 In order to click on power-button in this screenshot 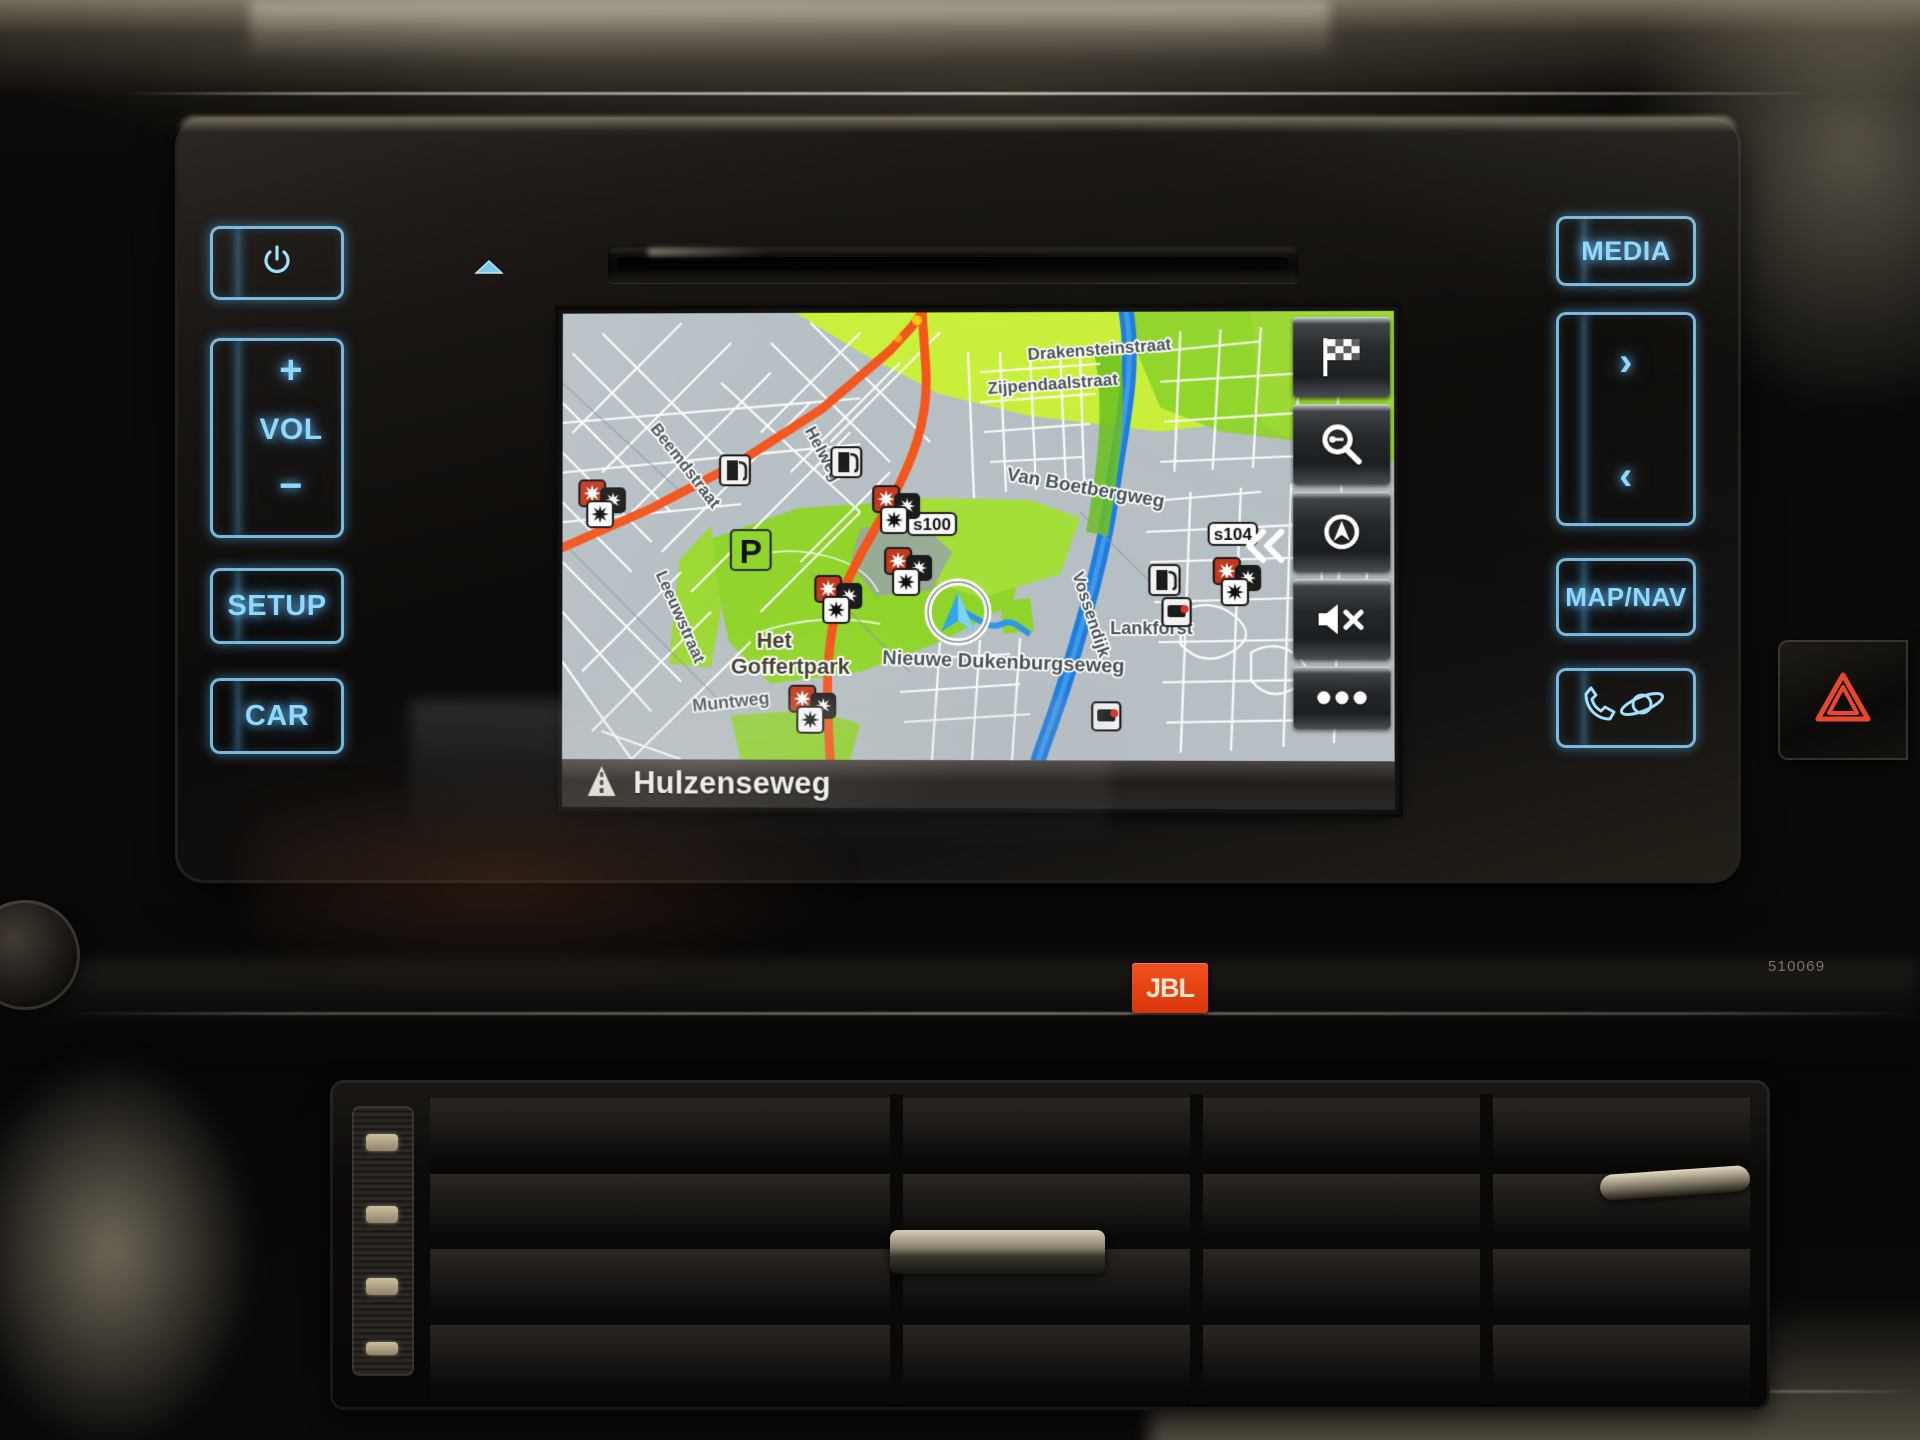, I will do `click(277, 263)`.